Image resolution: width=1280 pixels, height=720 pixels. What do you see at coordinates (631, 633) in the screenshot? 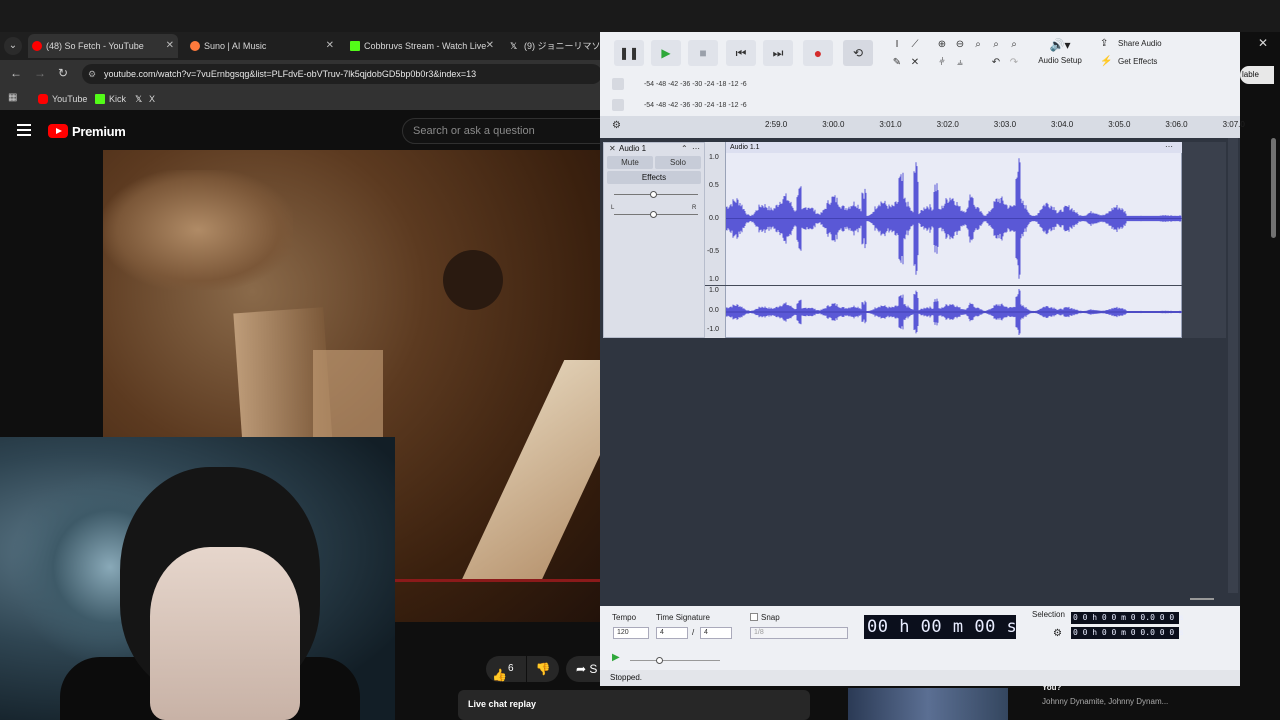
I see `tempo-input: 120` at bounding box center [631, 633].